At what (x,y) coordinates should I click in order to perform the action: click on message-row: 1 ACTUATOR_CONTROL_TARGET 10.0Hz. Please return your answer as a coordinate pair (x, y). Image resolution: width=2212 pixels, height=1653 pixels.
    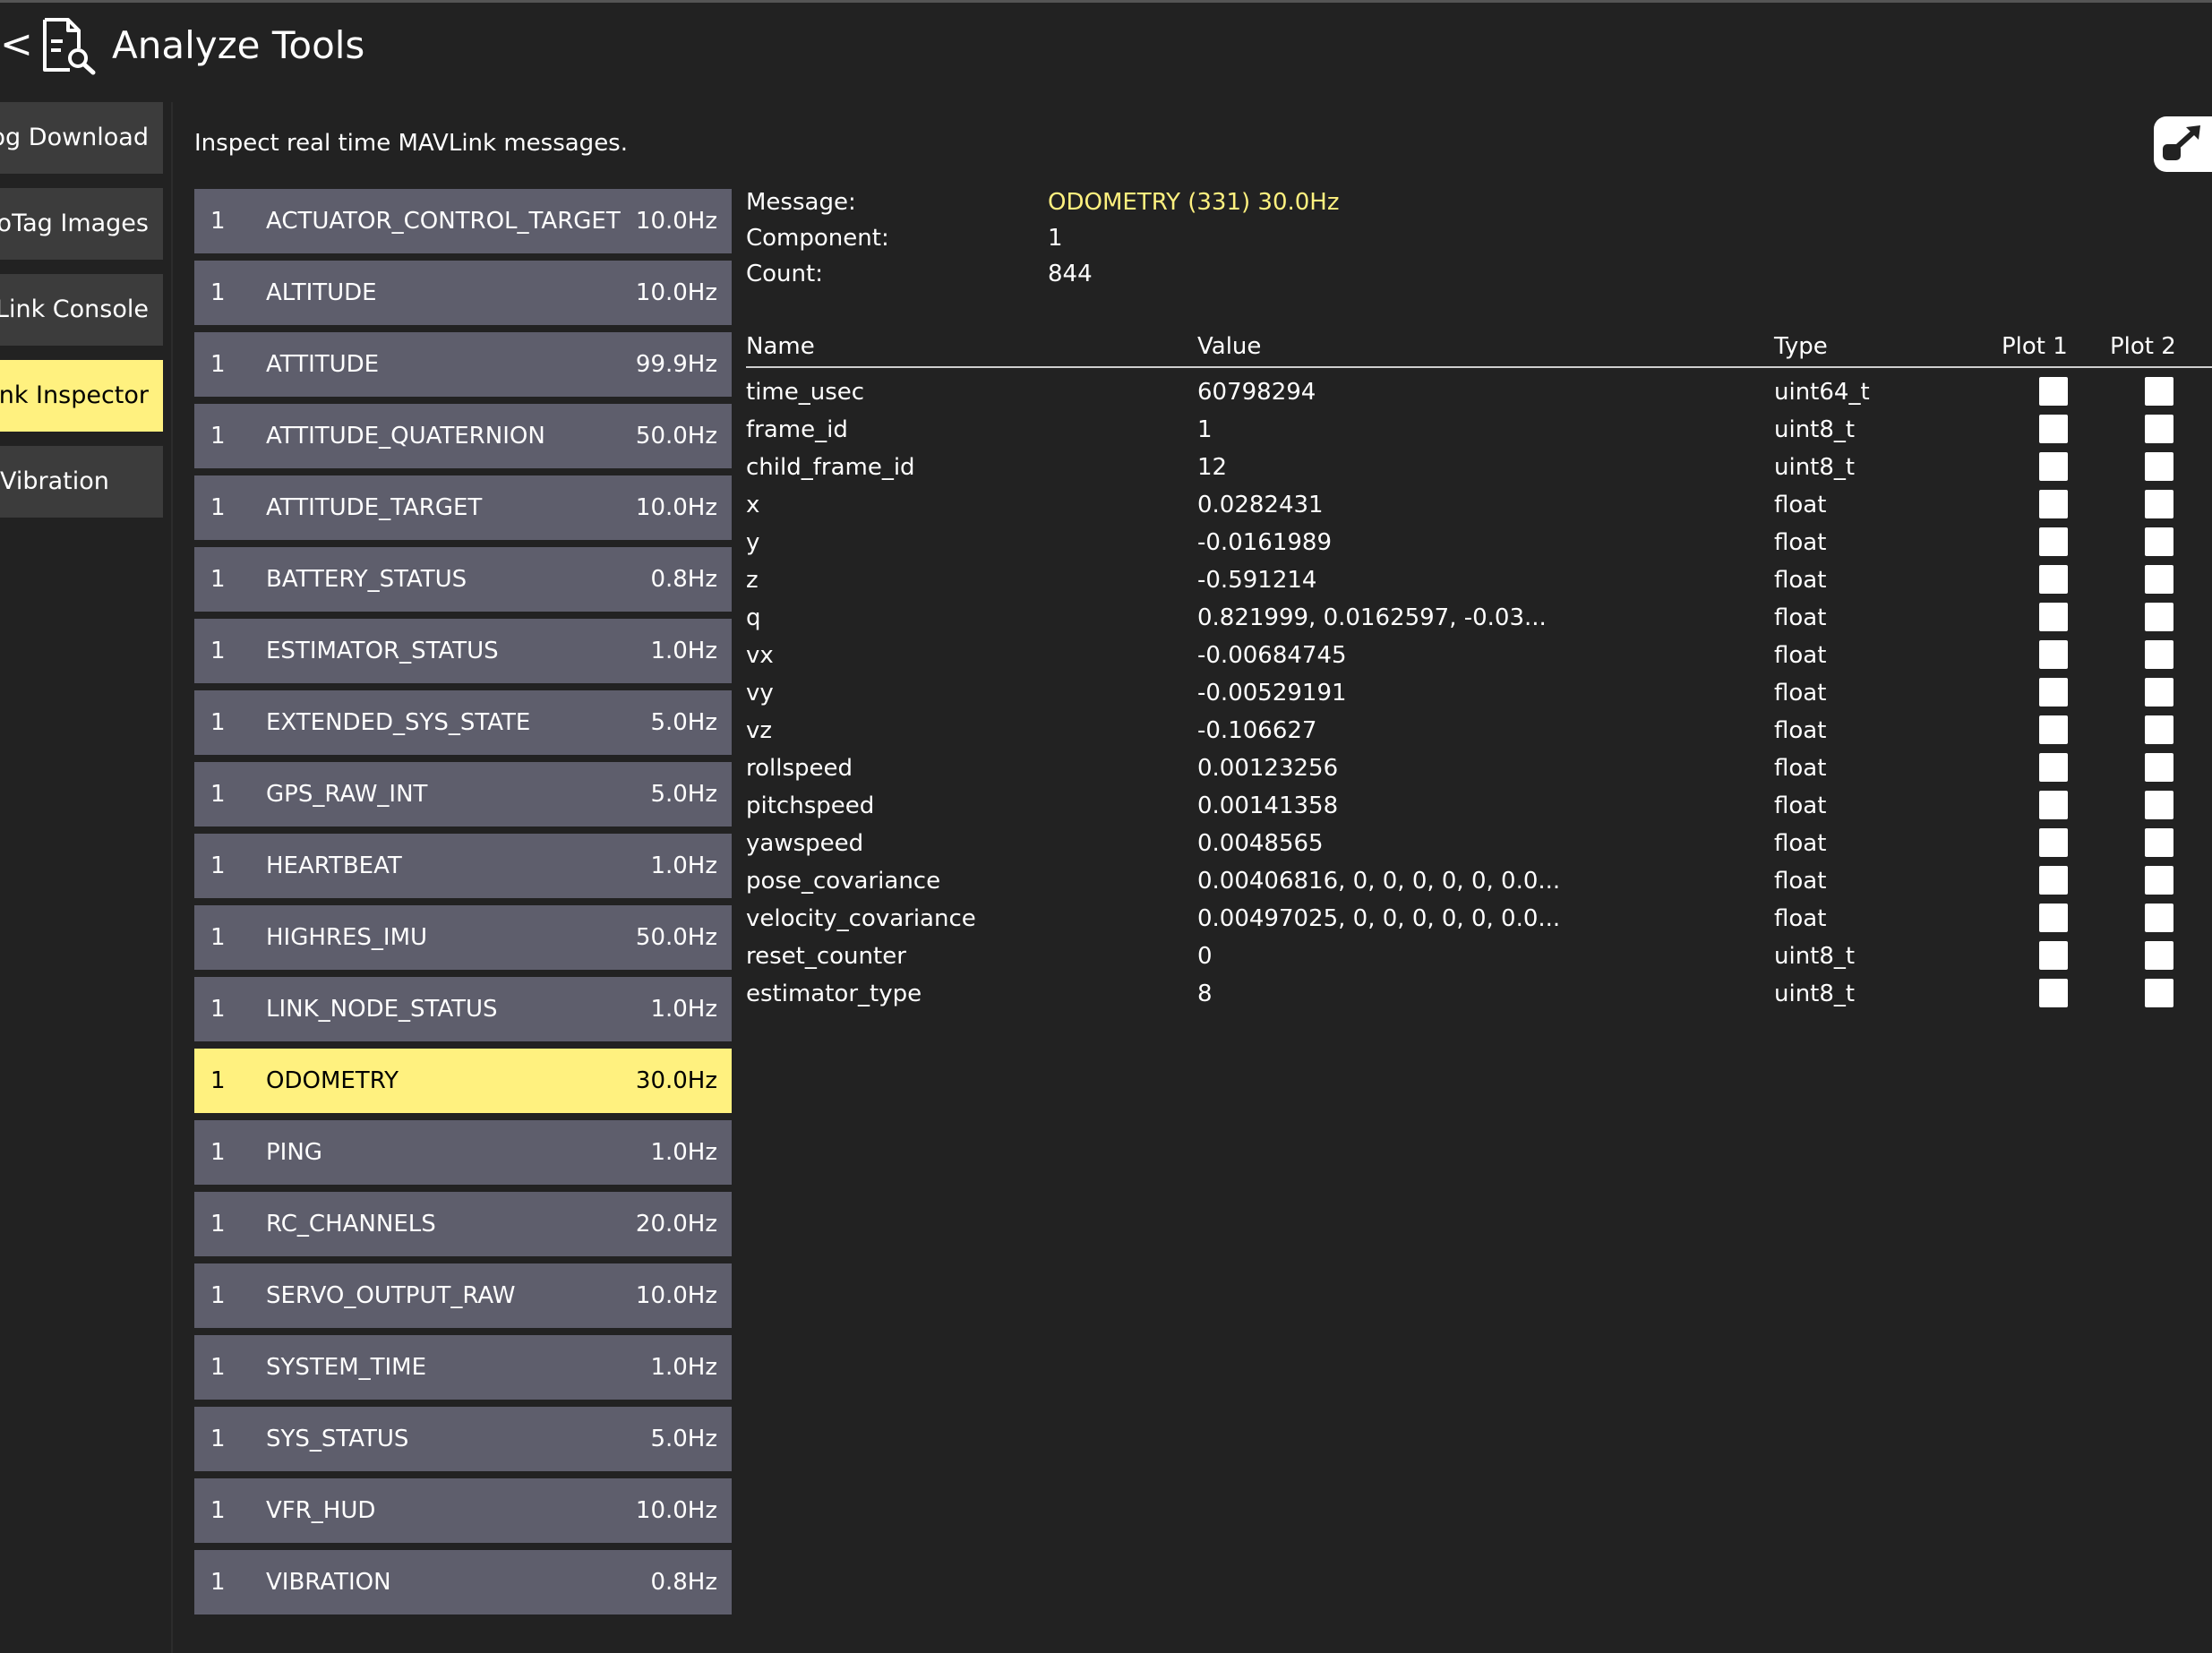
    Looking at the image, I should click on (463, 221).